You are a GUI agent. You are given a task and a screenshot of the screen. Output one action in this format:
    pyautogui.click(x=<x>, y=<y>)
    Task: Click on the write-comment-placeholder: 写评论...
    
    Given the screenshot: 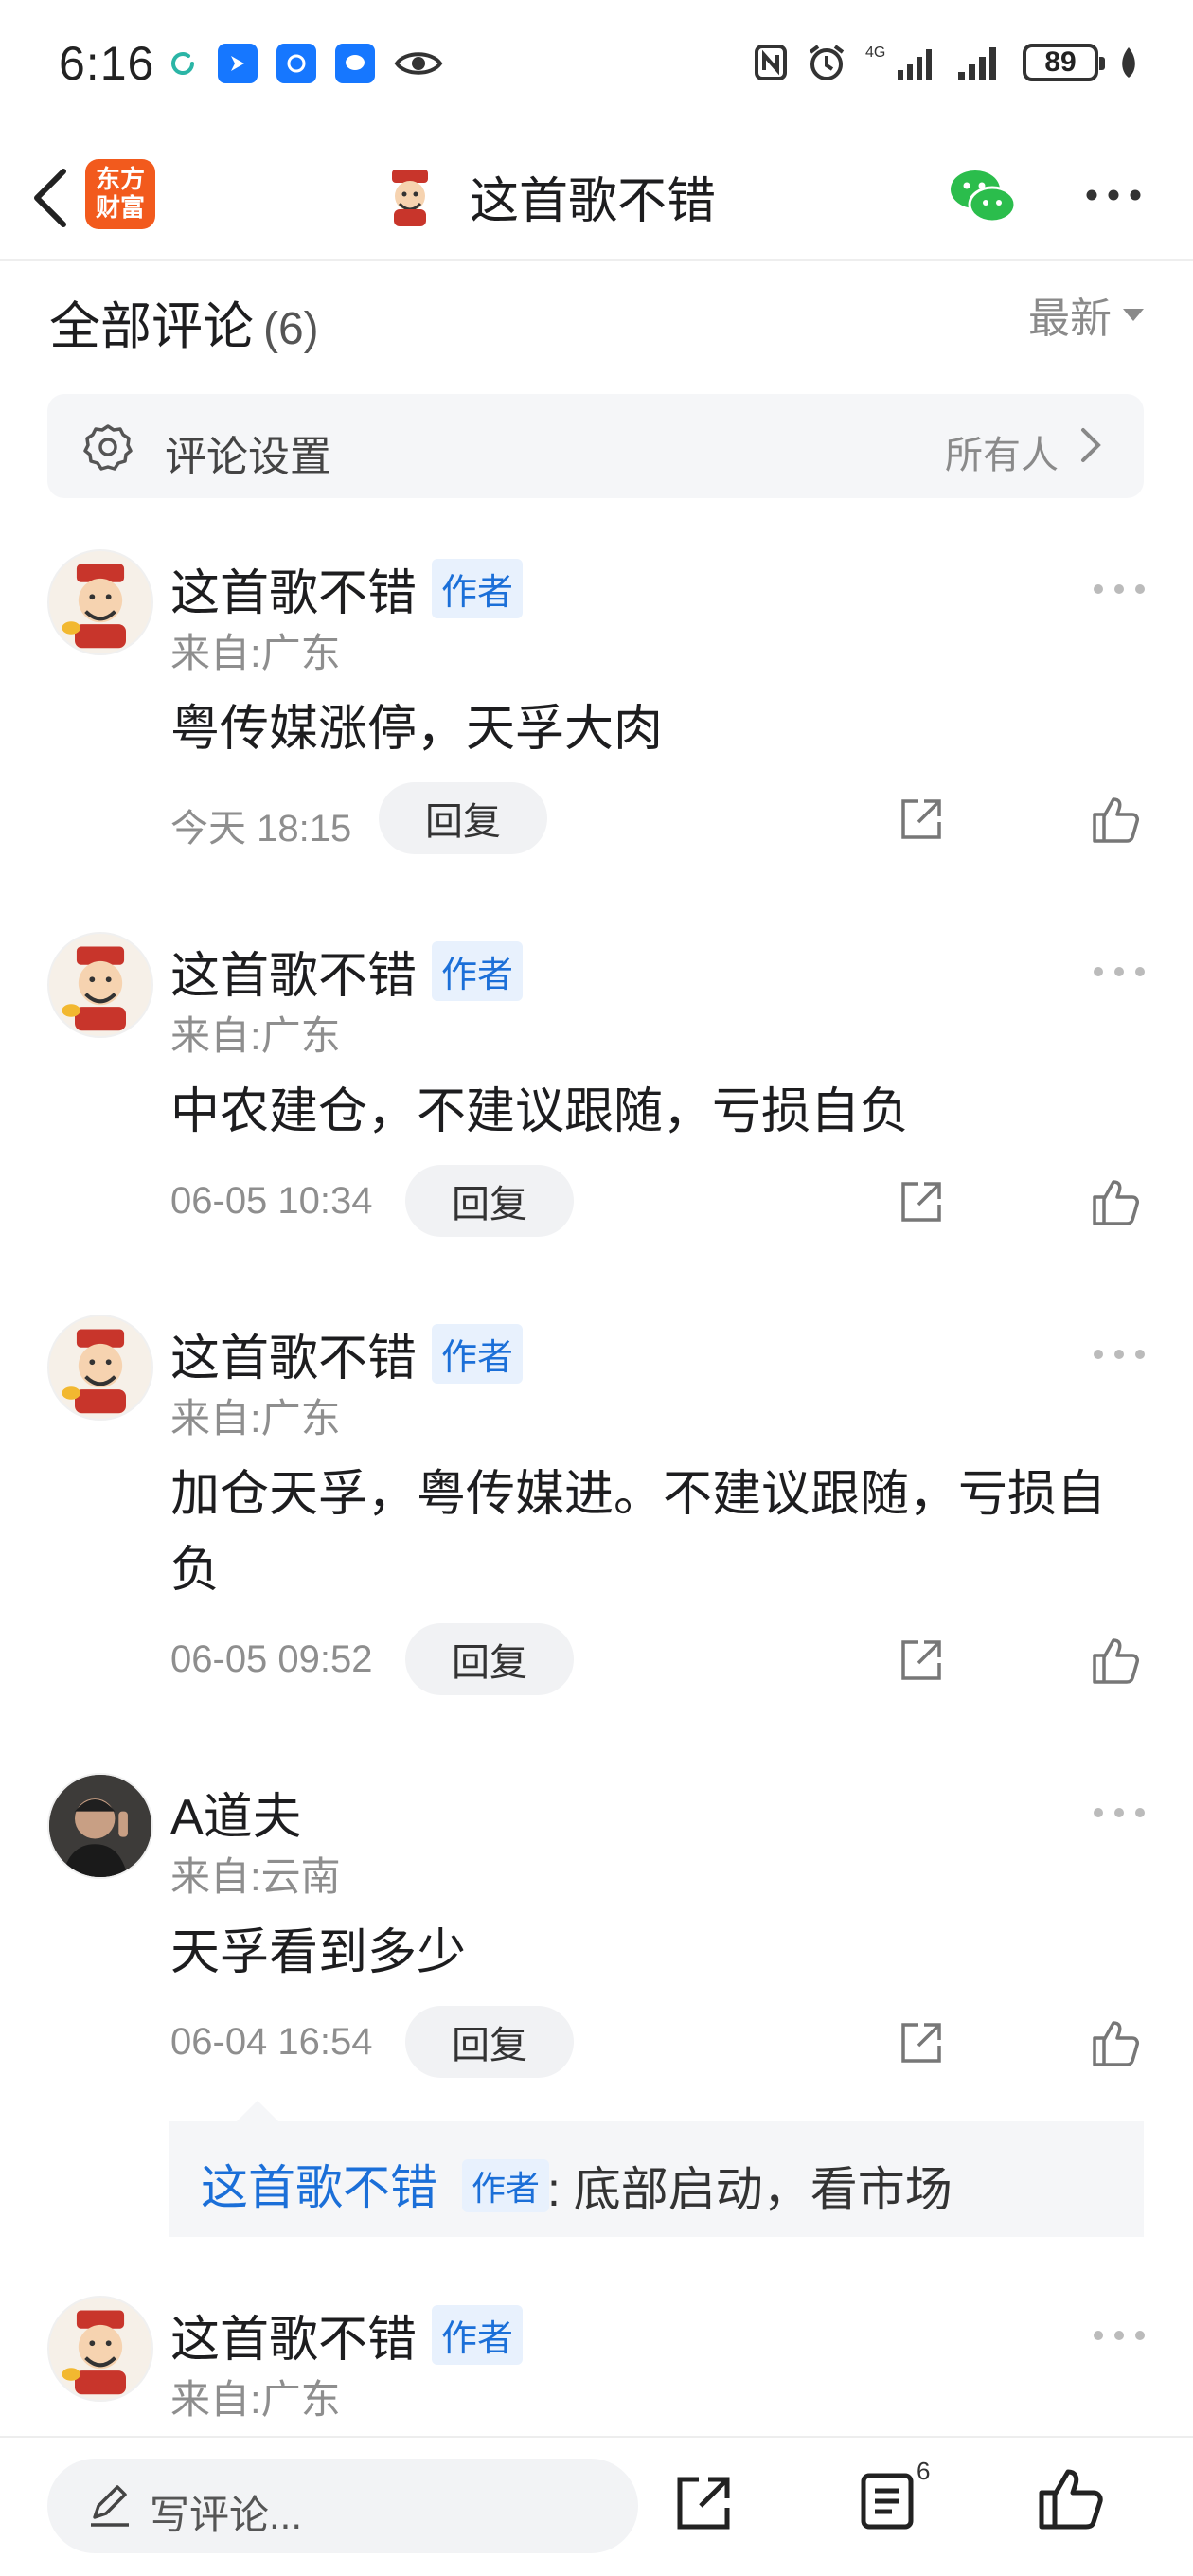 What is the action you would take?
    pyautogui.click(x=226, y=2515)
    